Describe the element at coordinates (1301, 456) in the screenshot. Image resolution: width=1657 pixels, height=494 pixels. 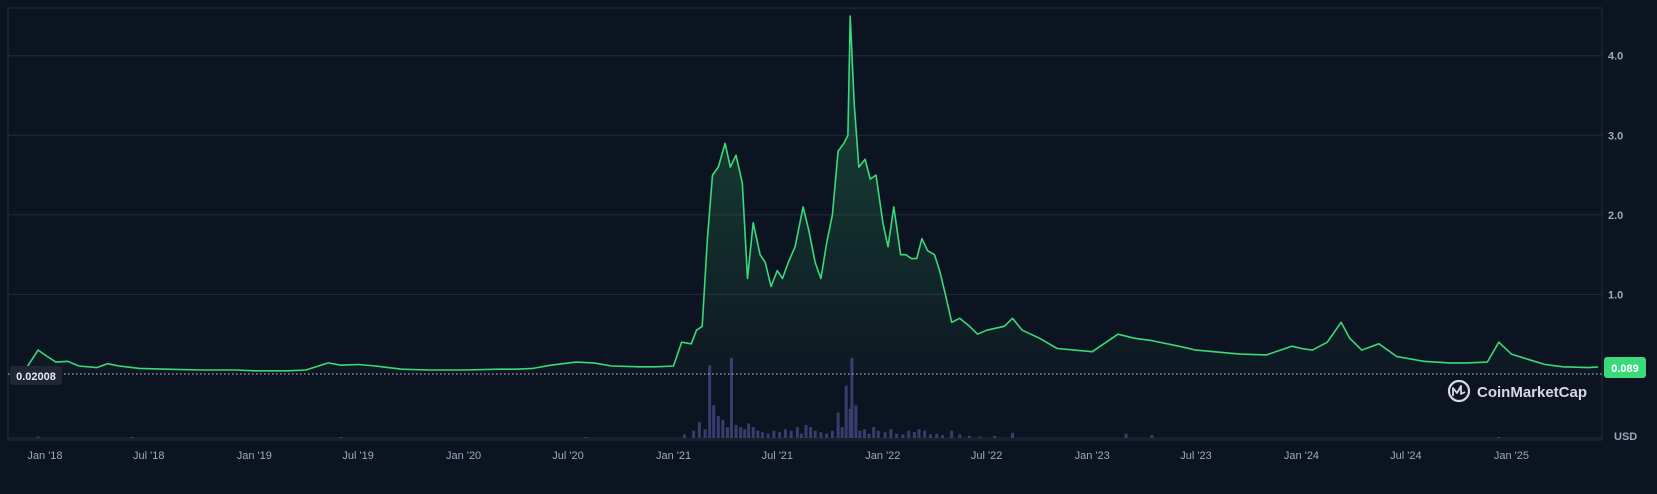
I see `x-tick-label: Jan '24` at that location.